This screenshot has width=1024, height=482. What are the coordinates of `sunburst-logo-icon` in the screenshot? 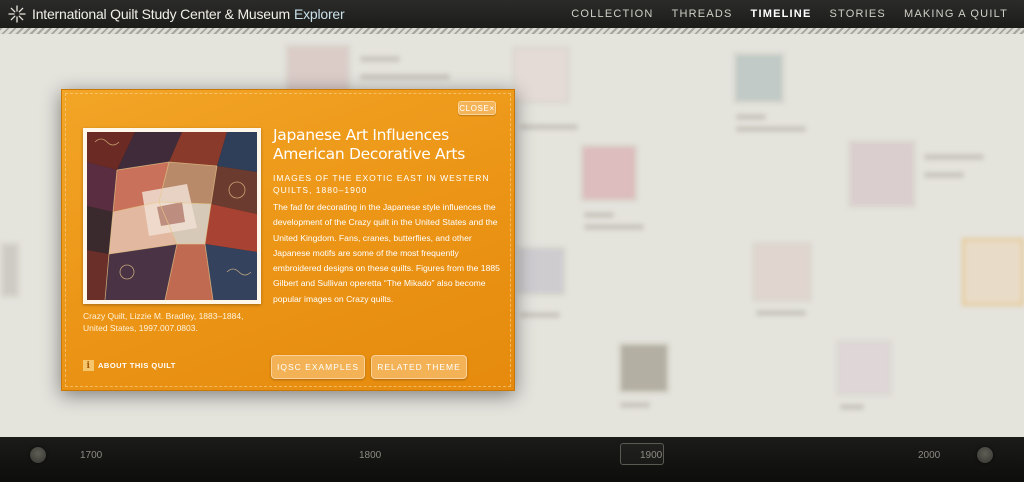 It's located at (17, 14).